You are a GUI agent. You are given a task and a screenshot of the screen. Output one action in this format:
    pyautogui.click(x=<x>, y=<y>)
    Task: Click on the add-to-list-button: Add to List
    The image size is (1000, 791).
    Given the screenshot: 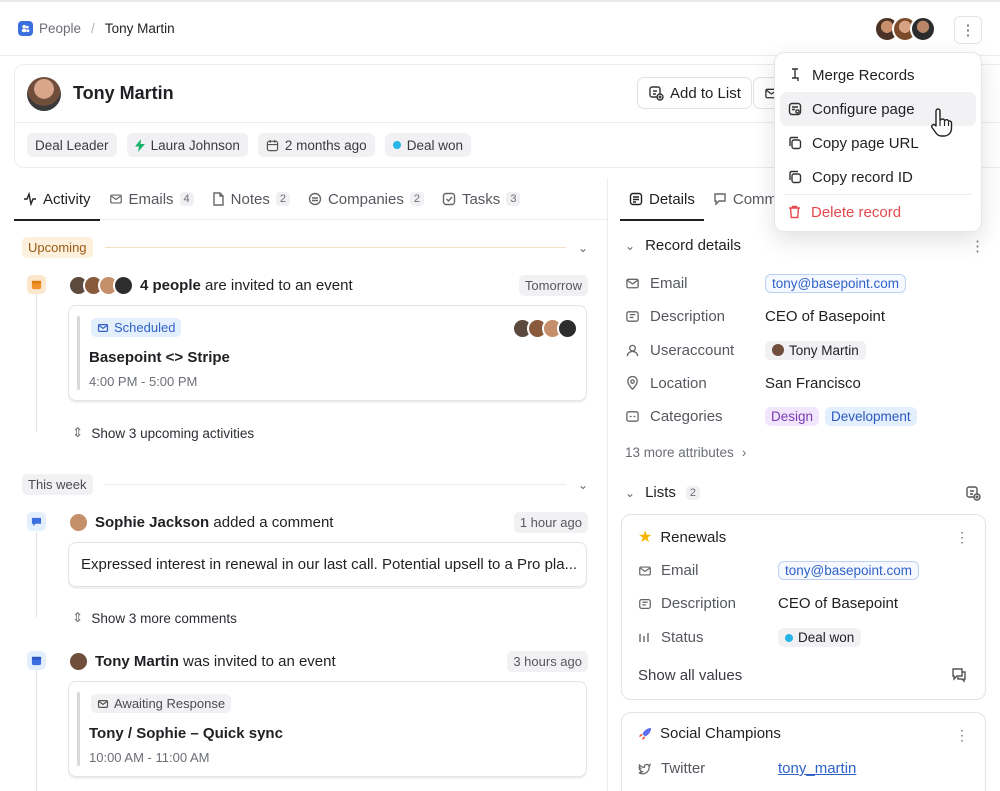 What is the action you would take?
    pyautogui.click(x=694, y=93)
    